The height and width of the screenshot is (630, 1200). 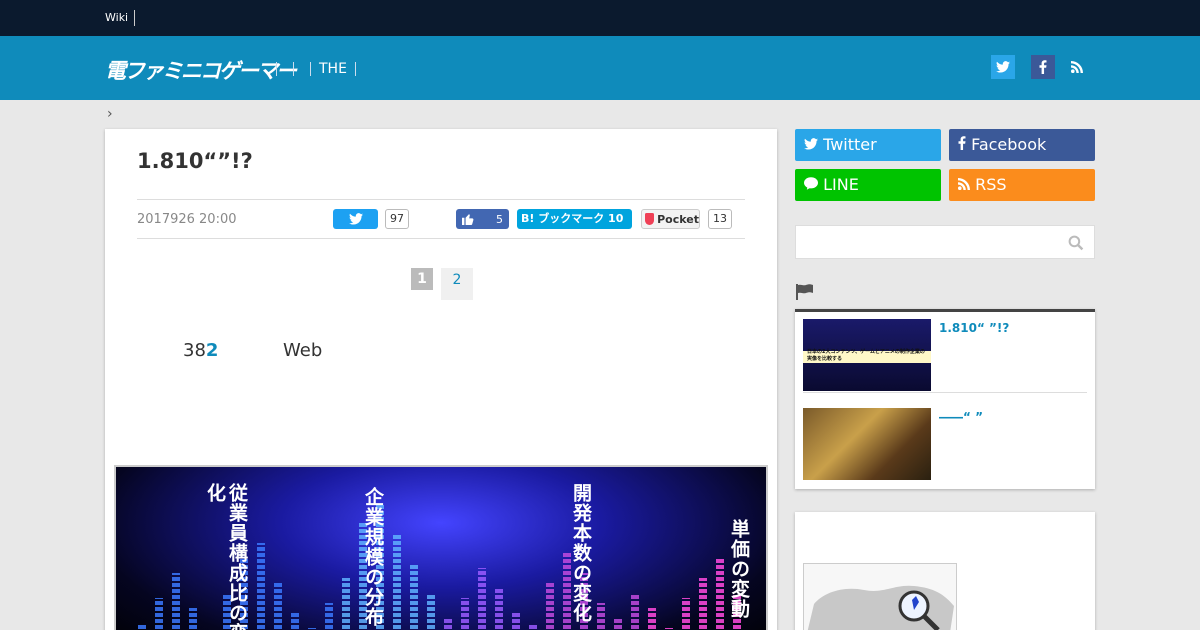 I want to click on wiki-link: Wiki, so click(x=120, y=18).